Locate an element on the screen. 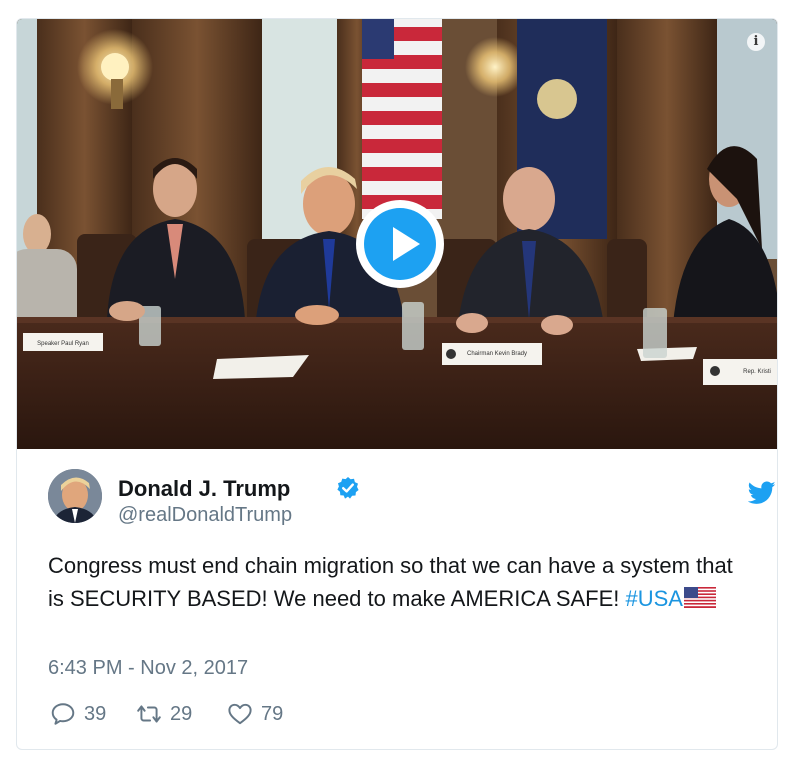 Image resolution: width=799 pixels, height=775 pixels. like-button: 79 is located at coordinates (255, 714).